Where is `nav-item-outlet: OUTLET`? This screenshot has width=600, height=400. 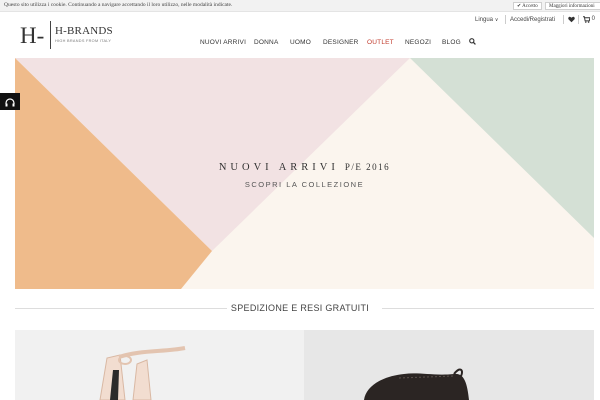
nav-item-outlet: OUTLET is located at coordinates (380, 42).